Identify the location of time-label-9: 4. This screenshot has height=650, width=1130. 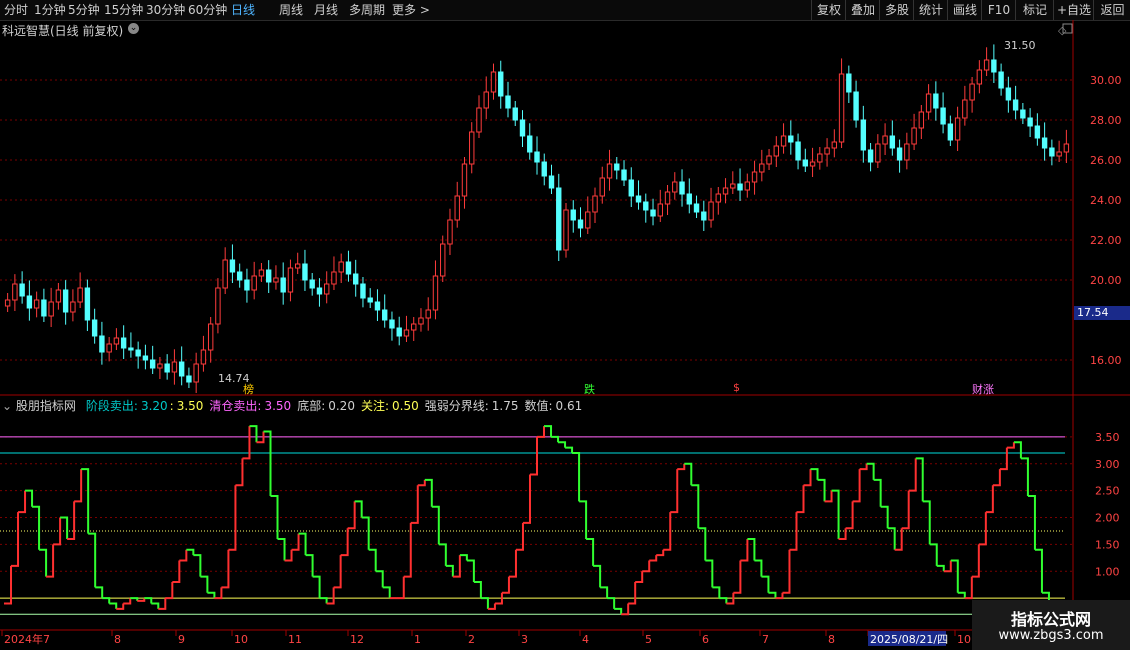
(585, 639).